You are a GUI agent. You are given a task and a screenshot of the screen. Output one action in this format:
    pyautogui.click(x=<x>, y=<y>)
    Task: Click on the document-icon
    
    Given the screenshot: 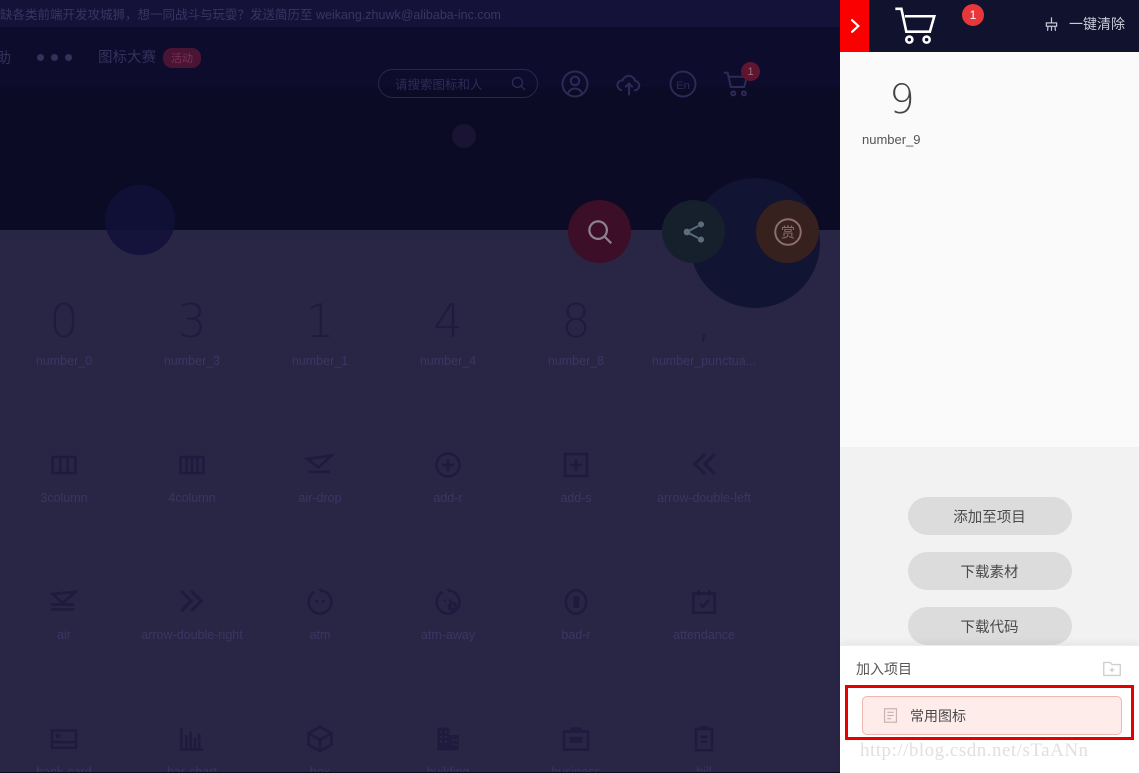 What is the action you would take?
    pyautogui.click(x=890, y=715)
    